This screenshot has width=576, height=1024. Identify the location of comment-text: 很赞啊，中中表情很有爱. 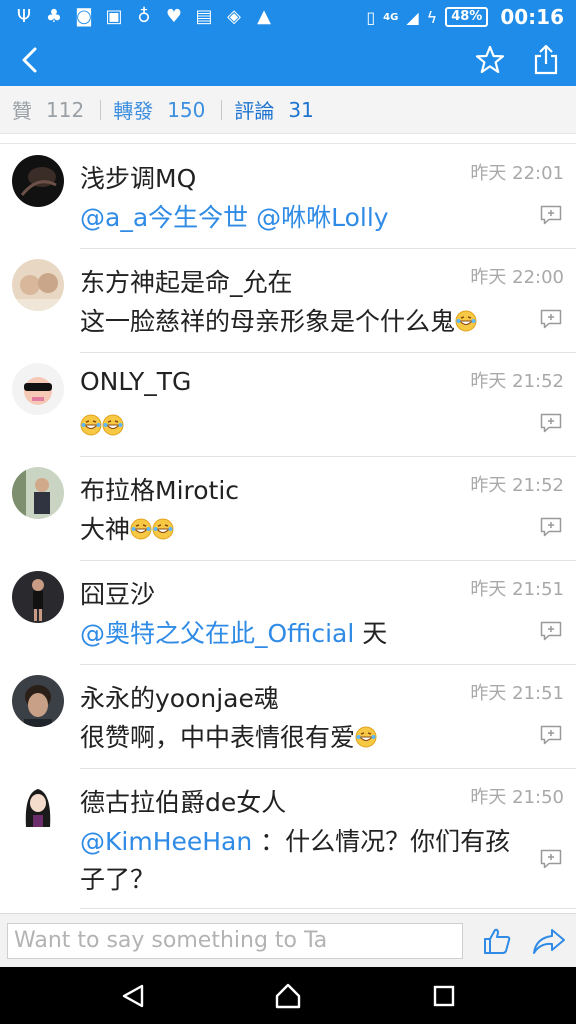
(300, 738).